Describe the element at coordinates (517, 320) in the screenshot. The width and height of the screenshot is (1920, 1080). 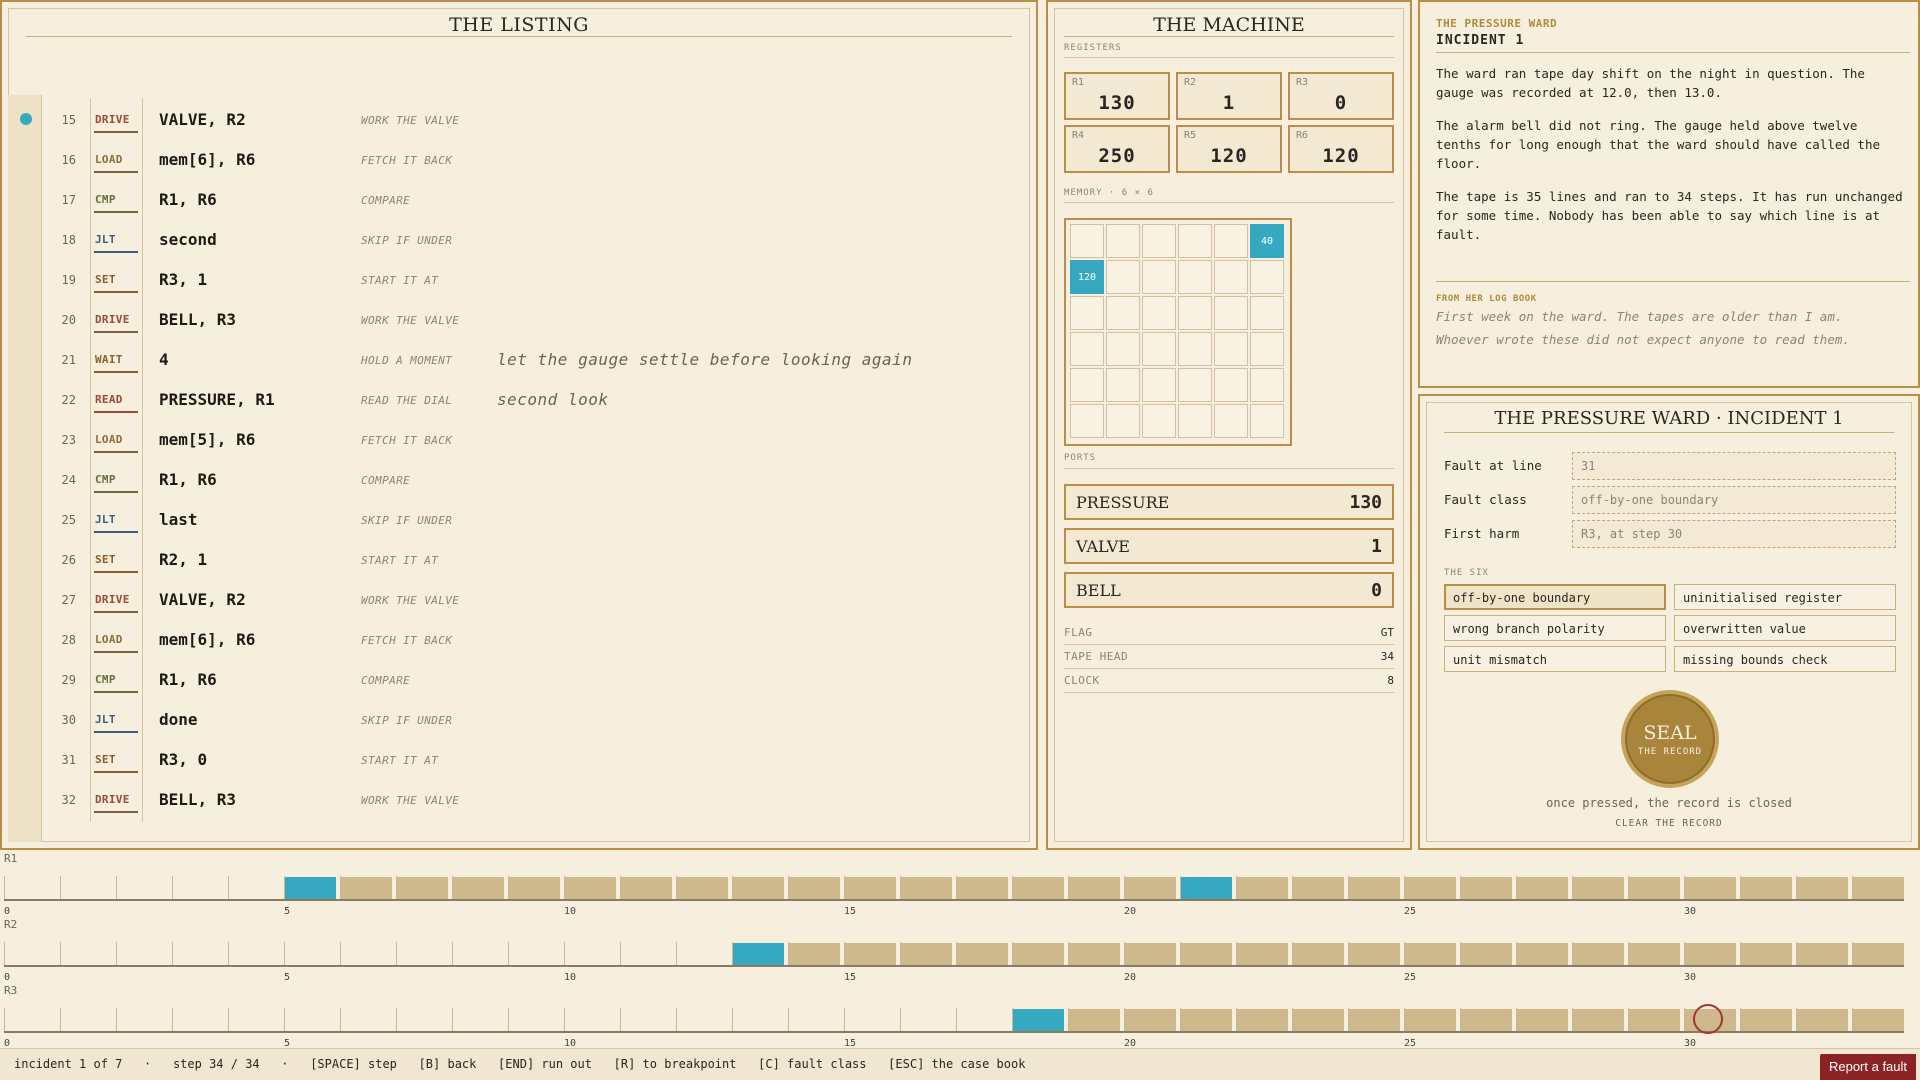
I see `listing-line: 20 DRIVE BELL, R3 WORK THE VALVE` at that location.